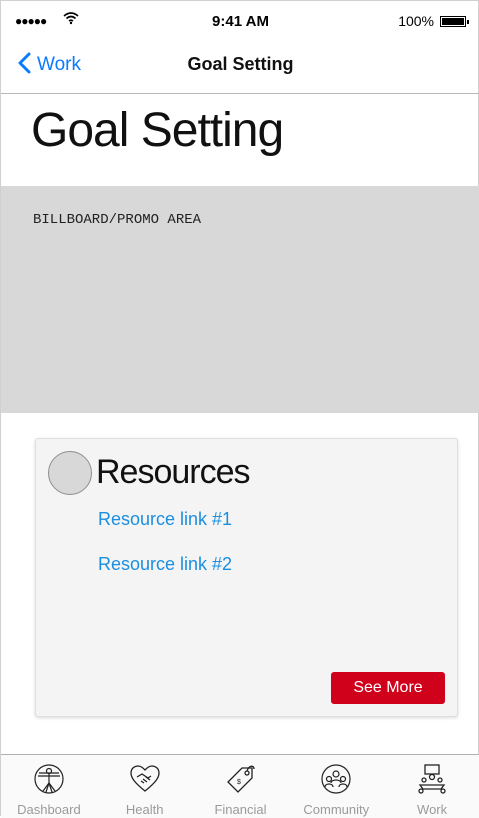 The width and height of the screenshot is (479, 818). I want to click on price-tag-icon: $, so click(240, 779).